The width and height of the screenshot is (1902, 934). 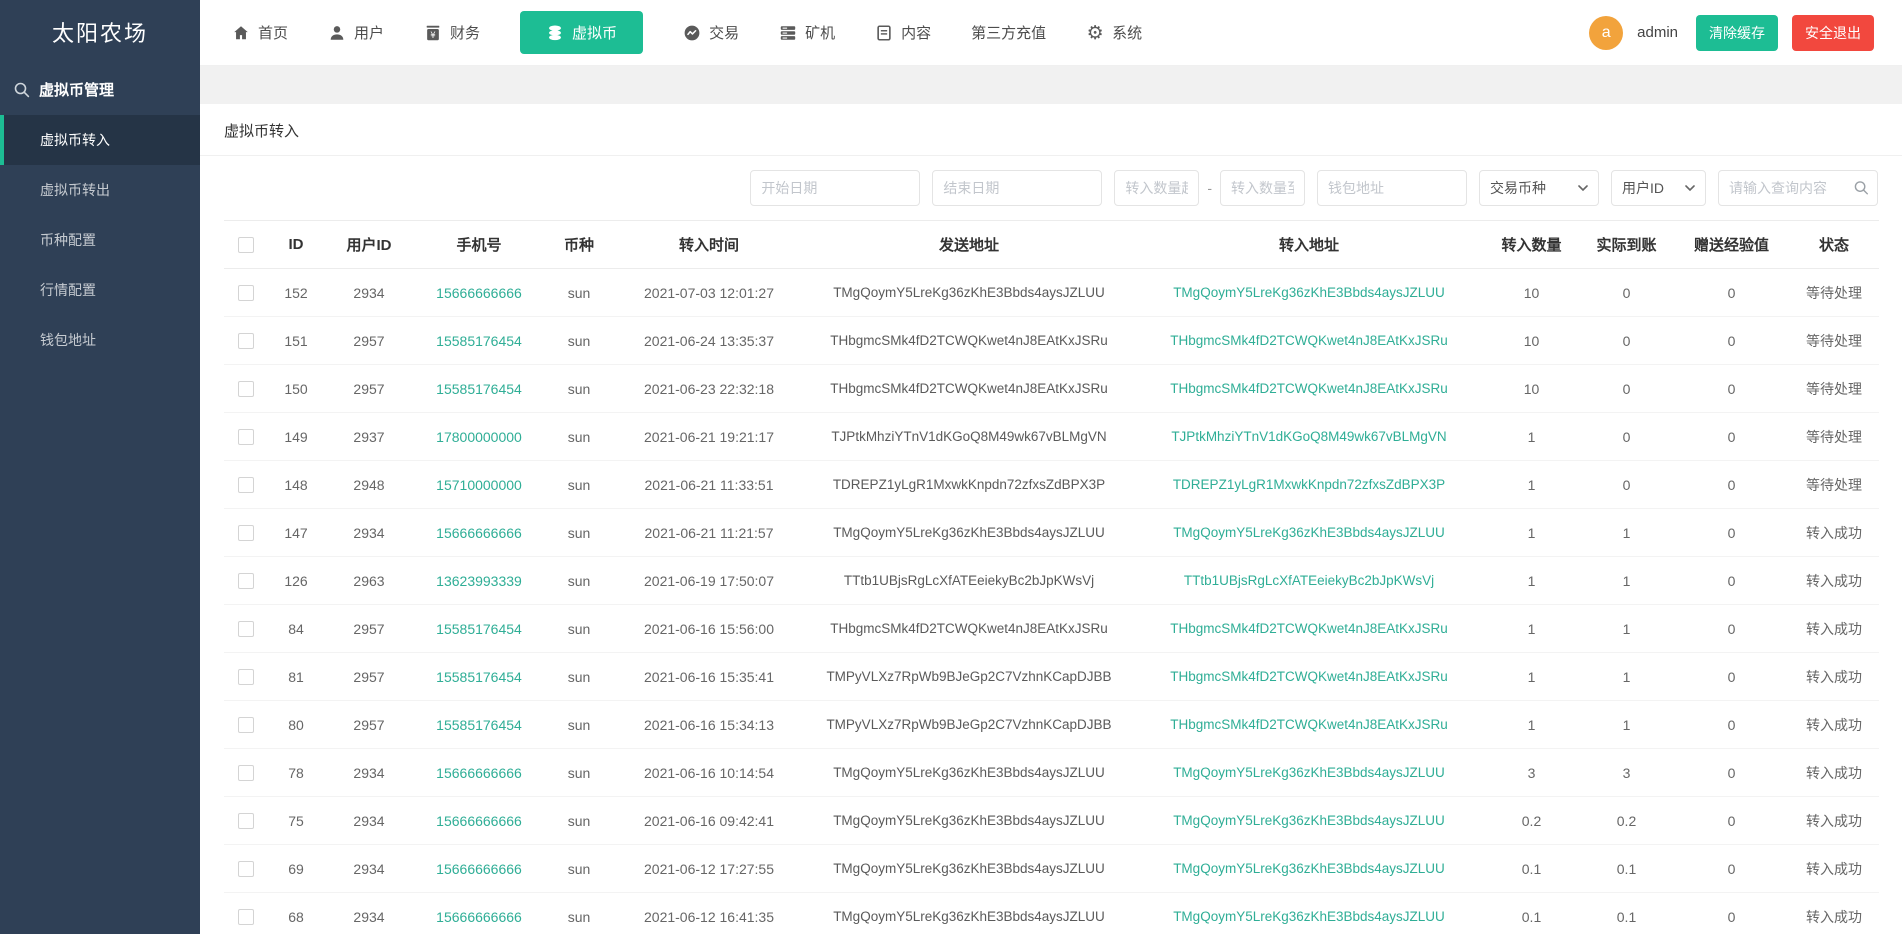 What do you see at coordinates (1309, 484) in the screenshot?
I see `cell-to: TDREPZ1yLgR1MxwkKnpdn72zfxsZdBPX3P` at bounding box center [1309, 484].